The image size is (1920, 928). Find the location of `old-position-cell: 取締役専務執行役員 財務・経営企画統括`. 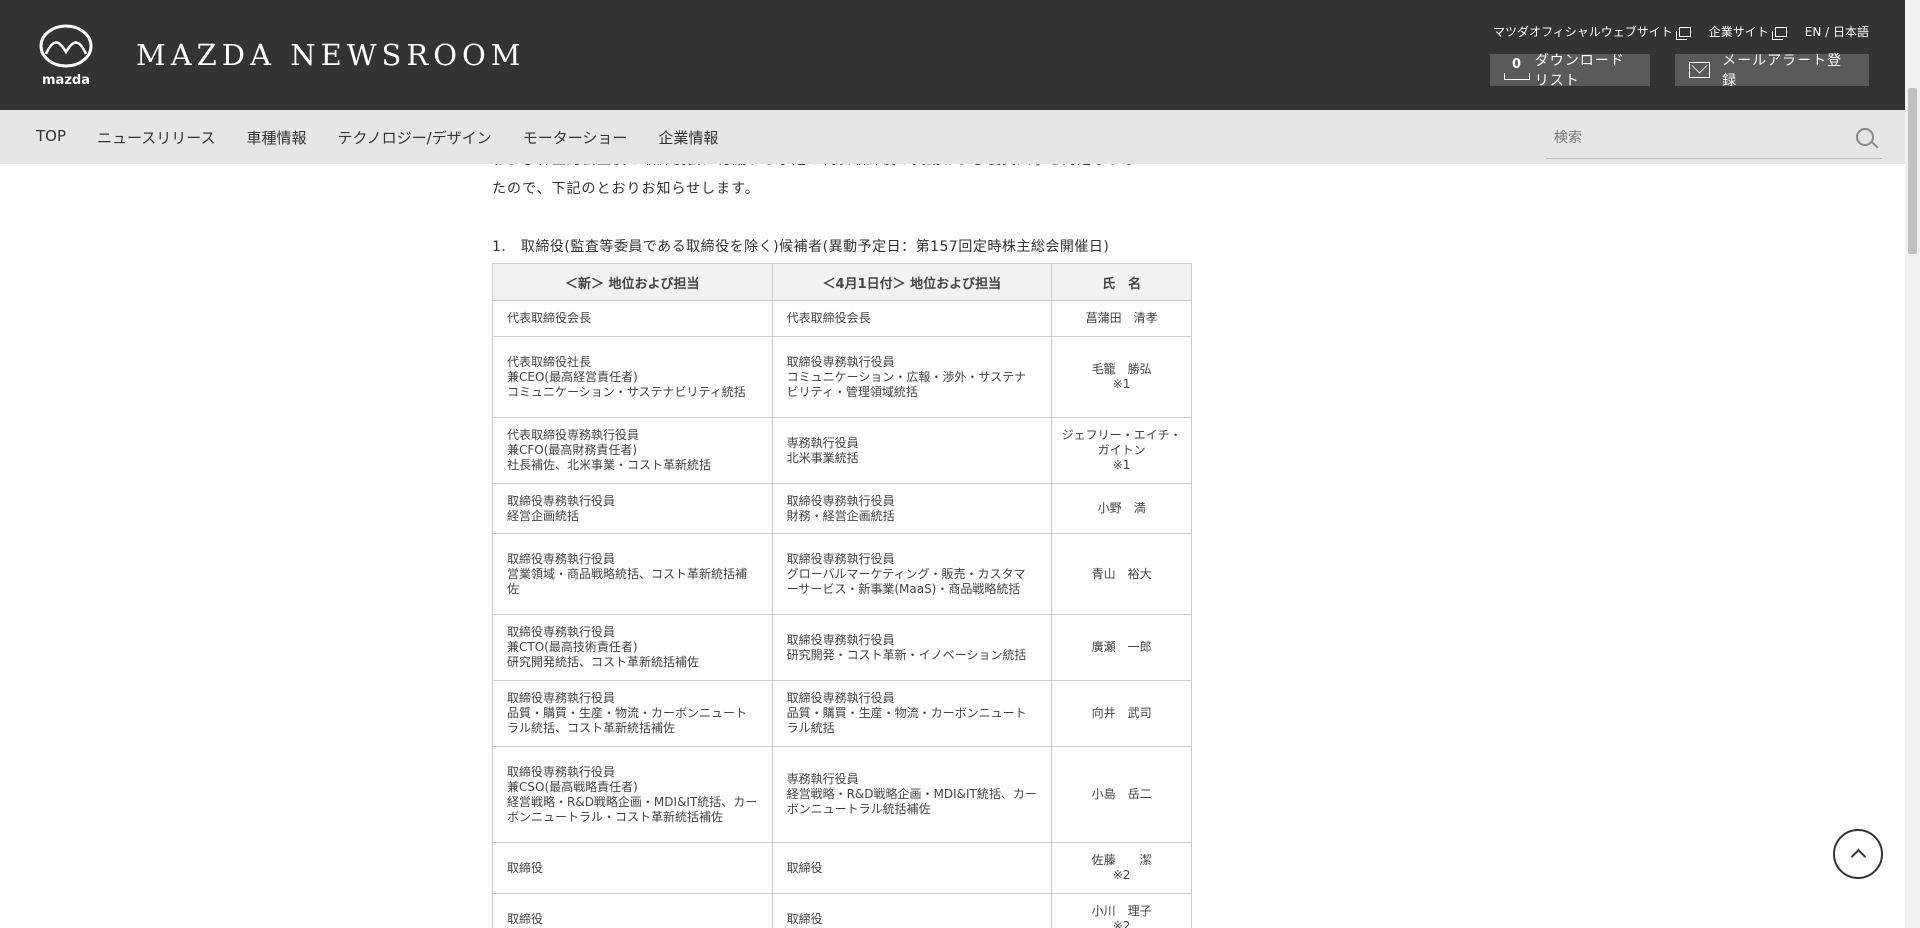

old-position-cell: 取締役専務執行役員 財務・経営企画統括 is located at coordinates (912, 508).